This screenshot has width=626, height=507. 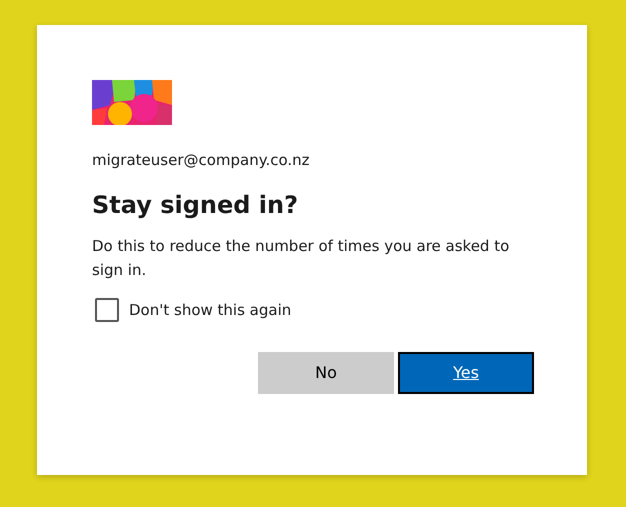 I want to click on yes-button: Yes, so click(x=466, y=373).